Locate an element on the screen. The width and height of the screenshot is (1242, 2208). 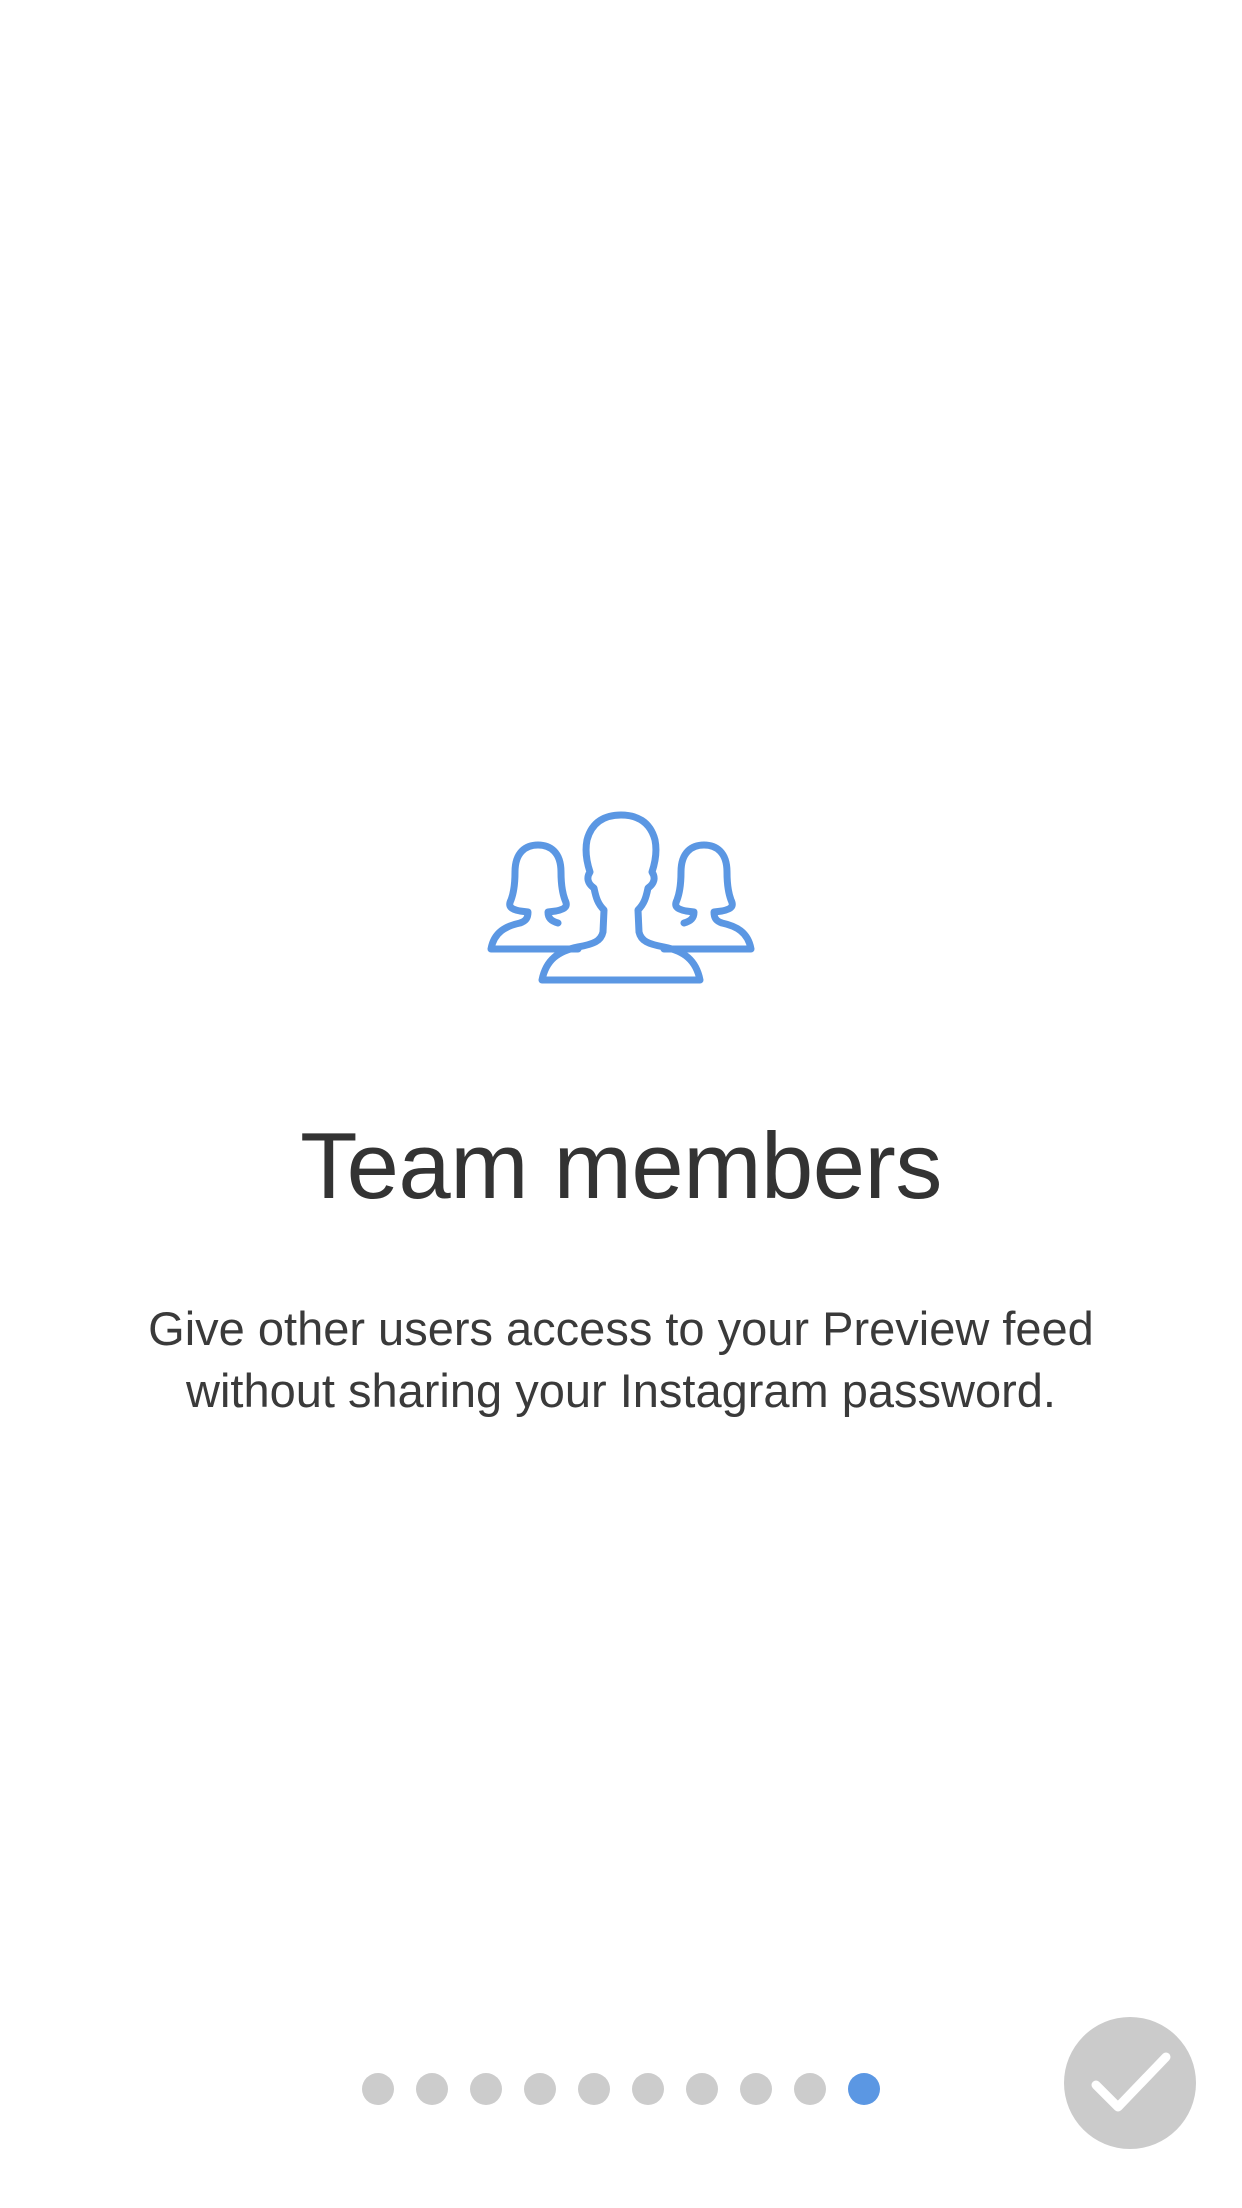
team-members-icon is located at coordinates (621, 898).